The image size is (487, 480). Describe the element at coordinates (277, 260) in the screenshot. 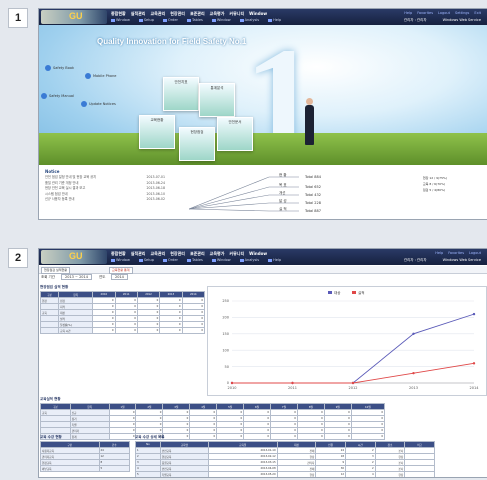

I see `toolbar-label: Help` at that location.